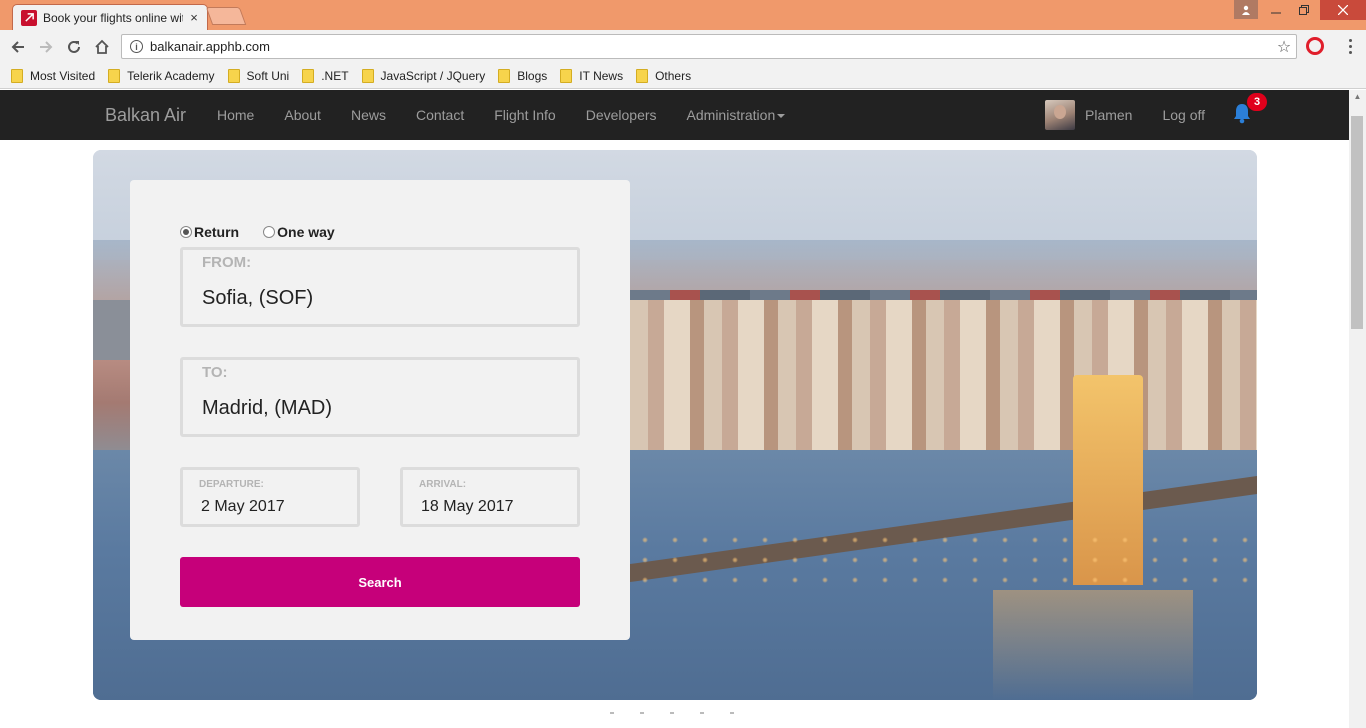 This screenshot has width=1366, height=728. I want to click on back-icon, so click(18, 47).